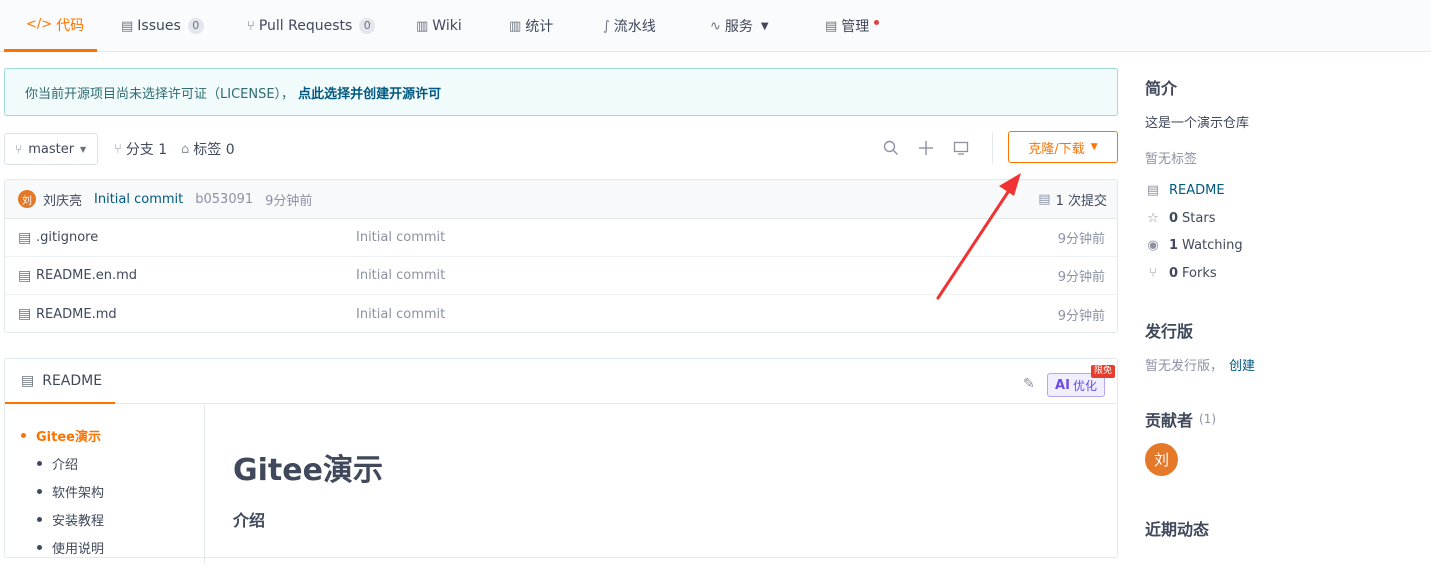  What do you see at coordinates (1029, 384) in the screenshot?
I see `edit-icon: ✎` at bounding box center [1029, 384].